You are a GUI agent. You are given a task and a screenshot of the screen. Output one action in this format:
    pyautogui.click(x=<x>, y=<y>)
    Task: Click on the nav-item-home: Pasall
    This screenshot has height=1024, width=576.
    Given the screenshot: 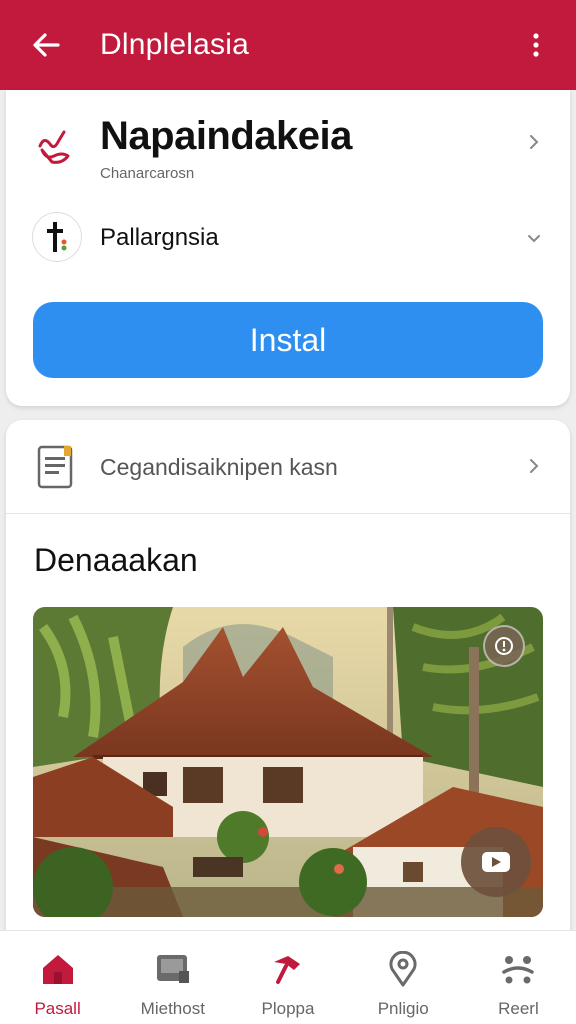 What is the action you would take?
    pyautogui.click(x=57, y=977)
    